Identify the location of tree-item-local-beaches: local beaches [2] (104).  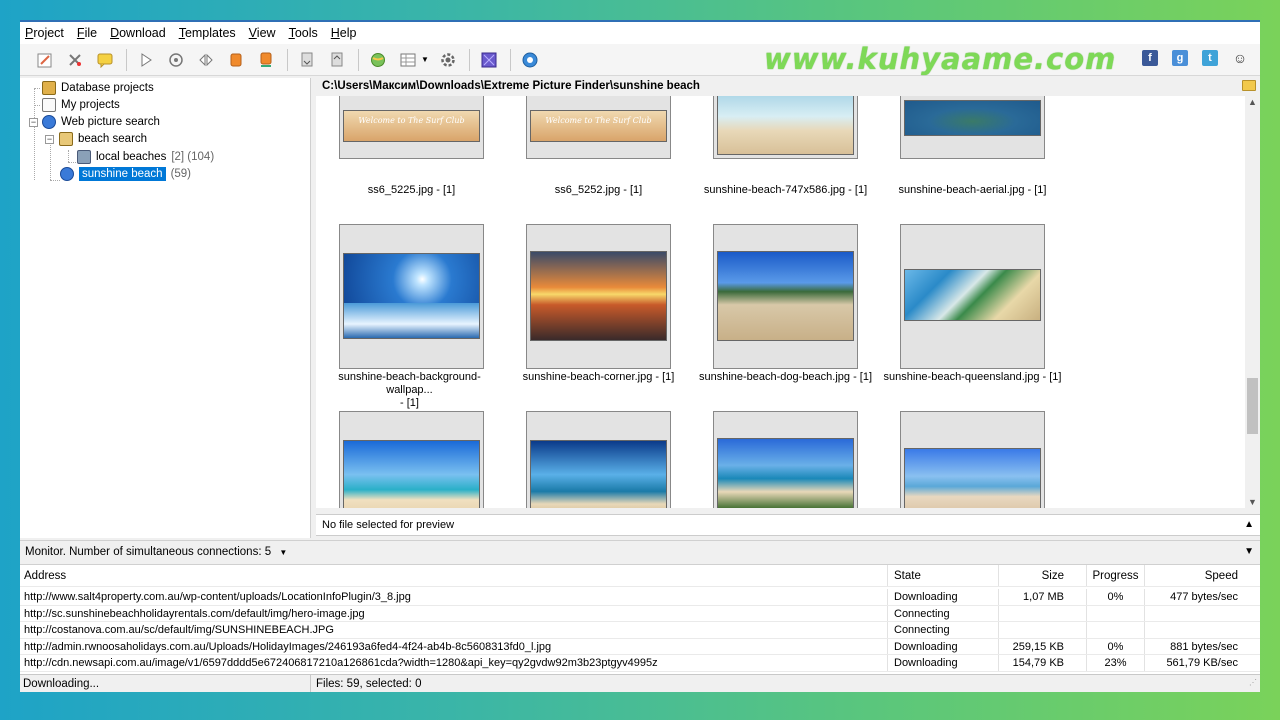
(145, 157).